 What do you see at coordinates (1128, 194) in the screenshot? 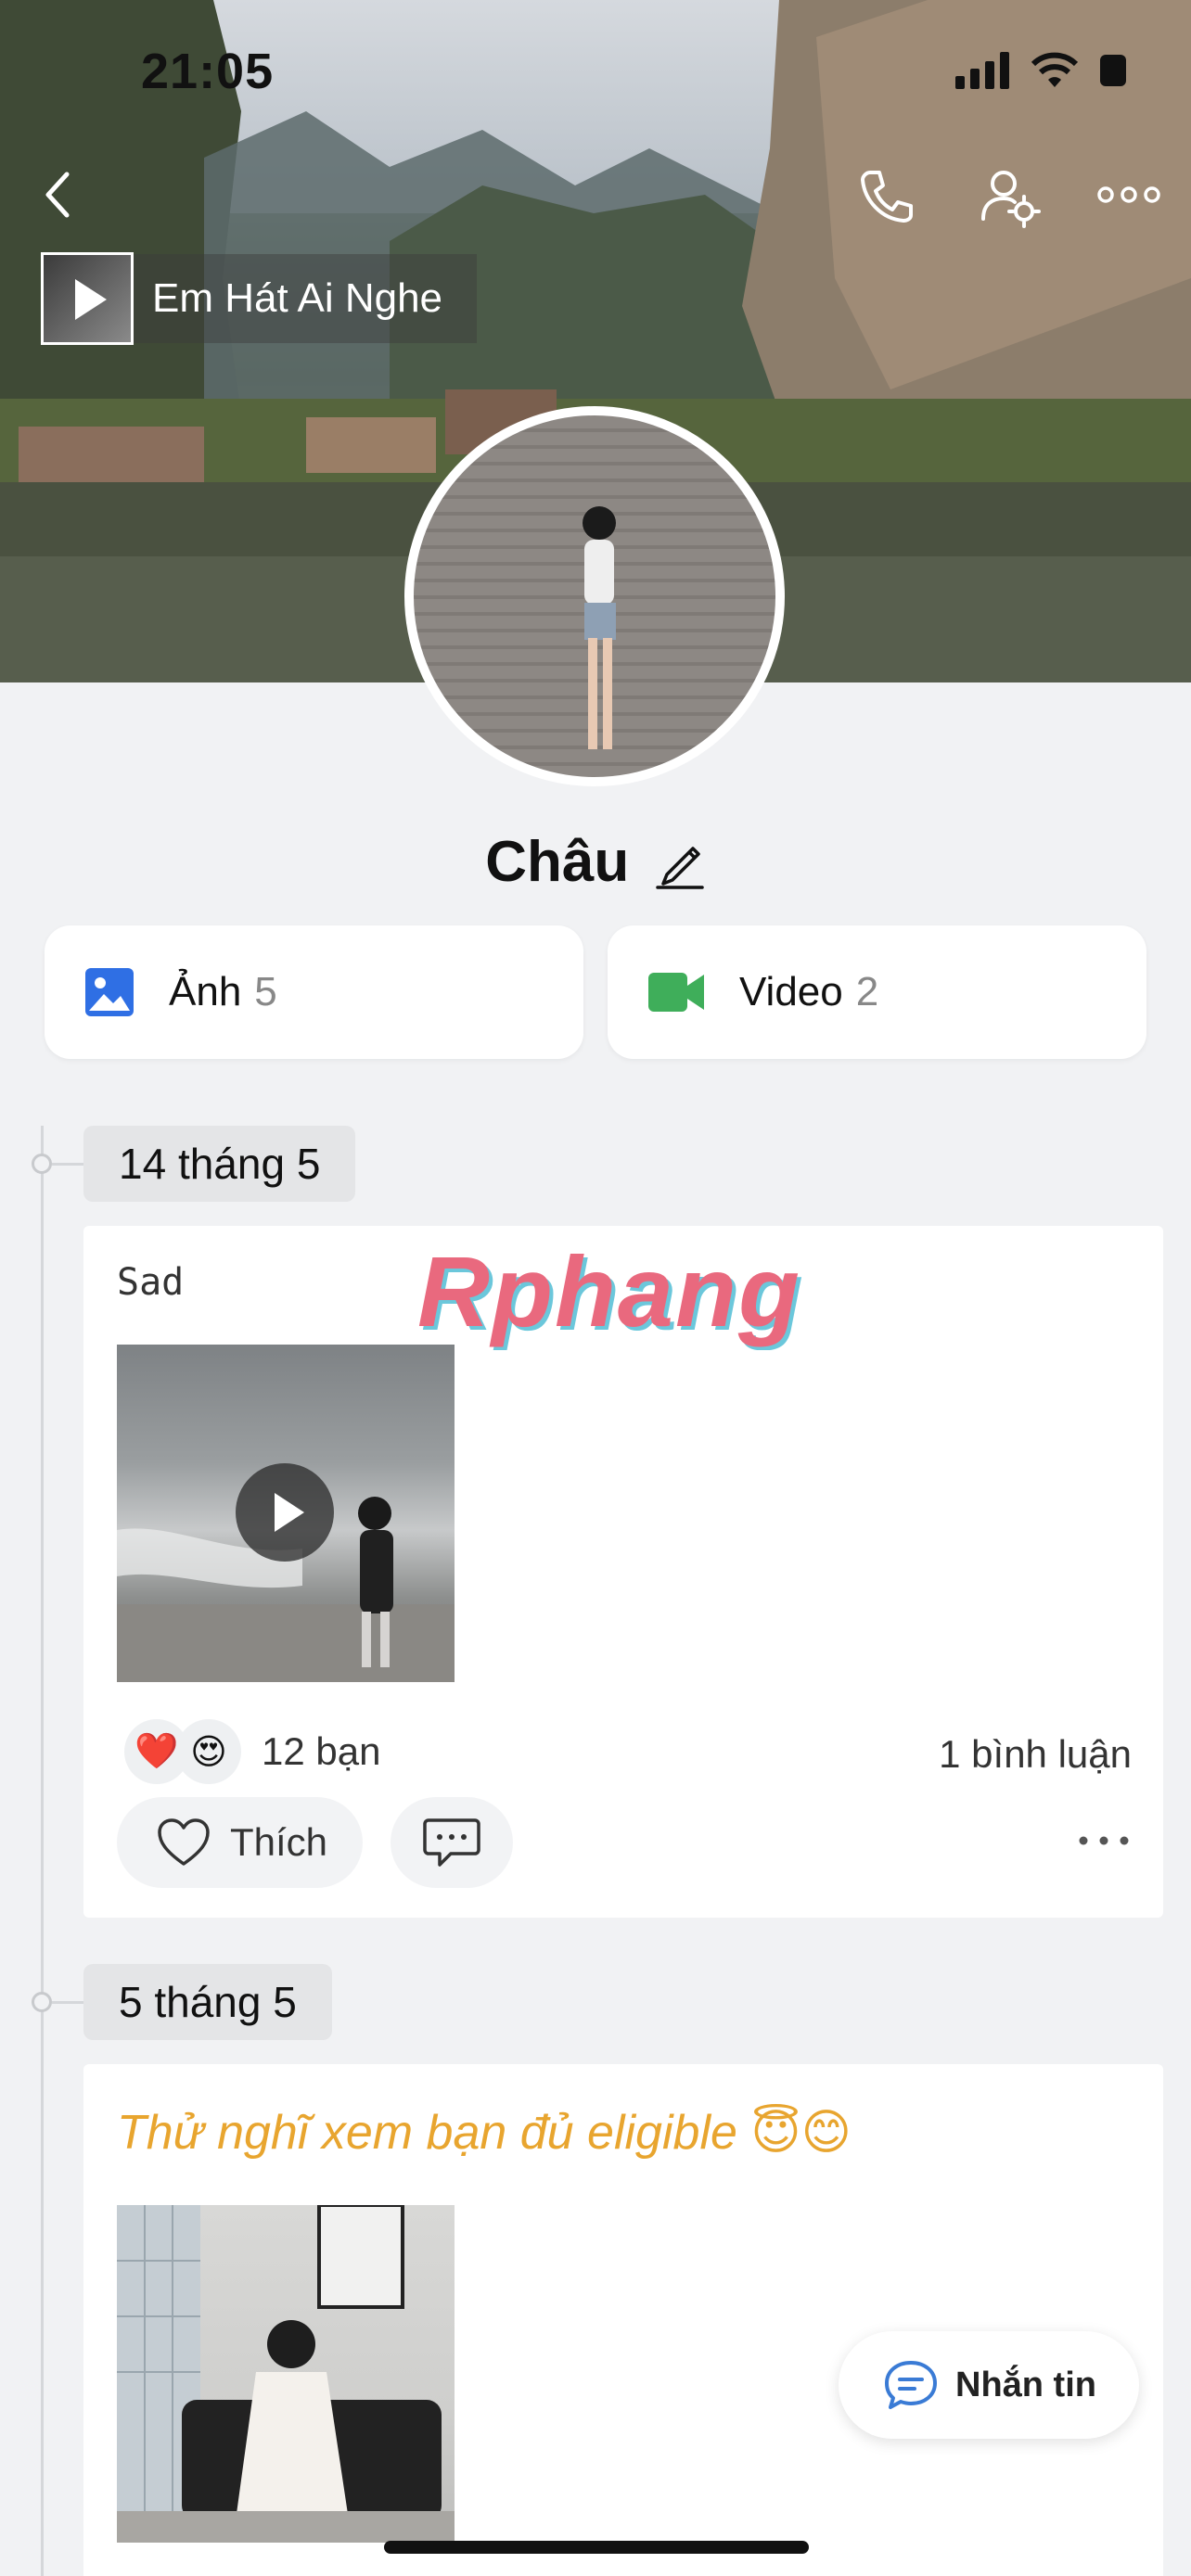
I see `more-options-icon` at bounding box center [1128, 194].